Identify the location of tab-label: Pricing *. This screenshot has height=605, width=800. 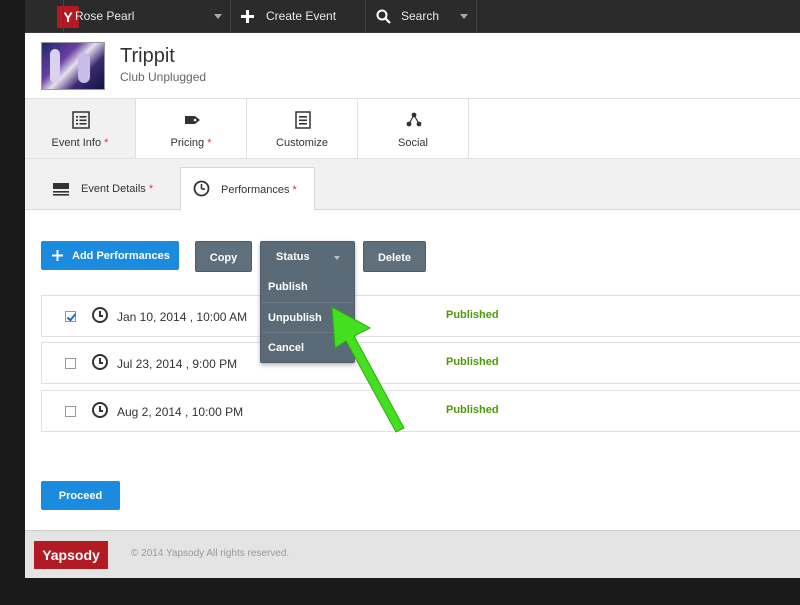
(191, 143).